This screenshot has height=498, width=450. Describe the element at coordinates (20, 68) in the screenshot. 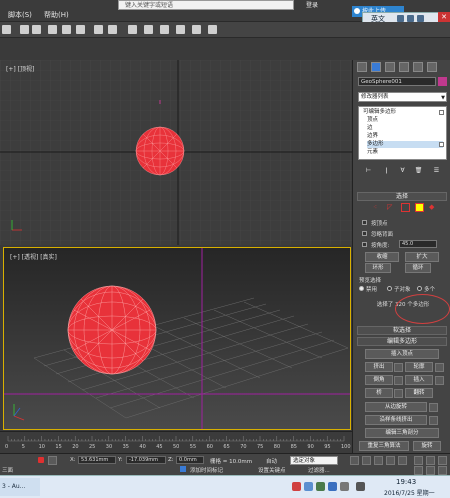

I see `viewport-top-label: [+] [顶视]` at that location.